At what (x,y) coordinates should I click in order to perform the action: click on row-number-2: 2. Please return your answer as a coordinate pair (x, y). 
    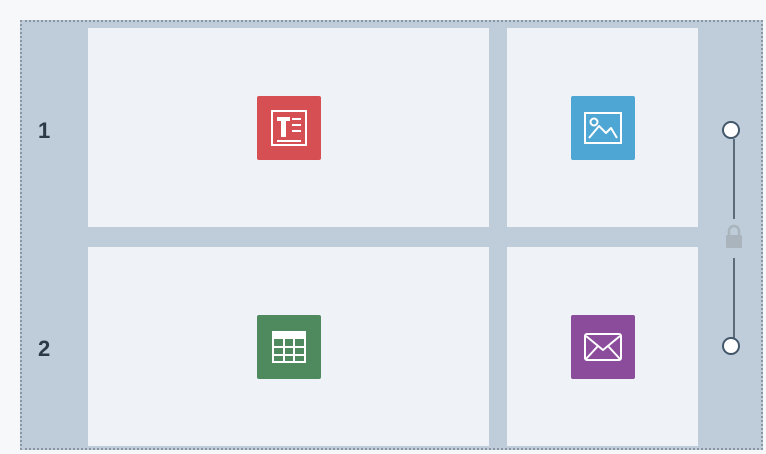
    Looking at the image, I should click on (44, 348).